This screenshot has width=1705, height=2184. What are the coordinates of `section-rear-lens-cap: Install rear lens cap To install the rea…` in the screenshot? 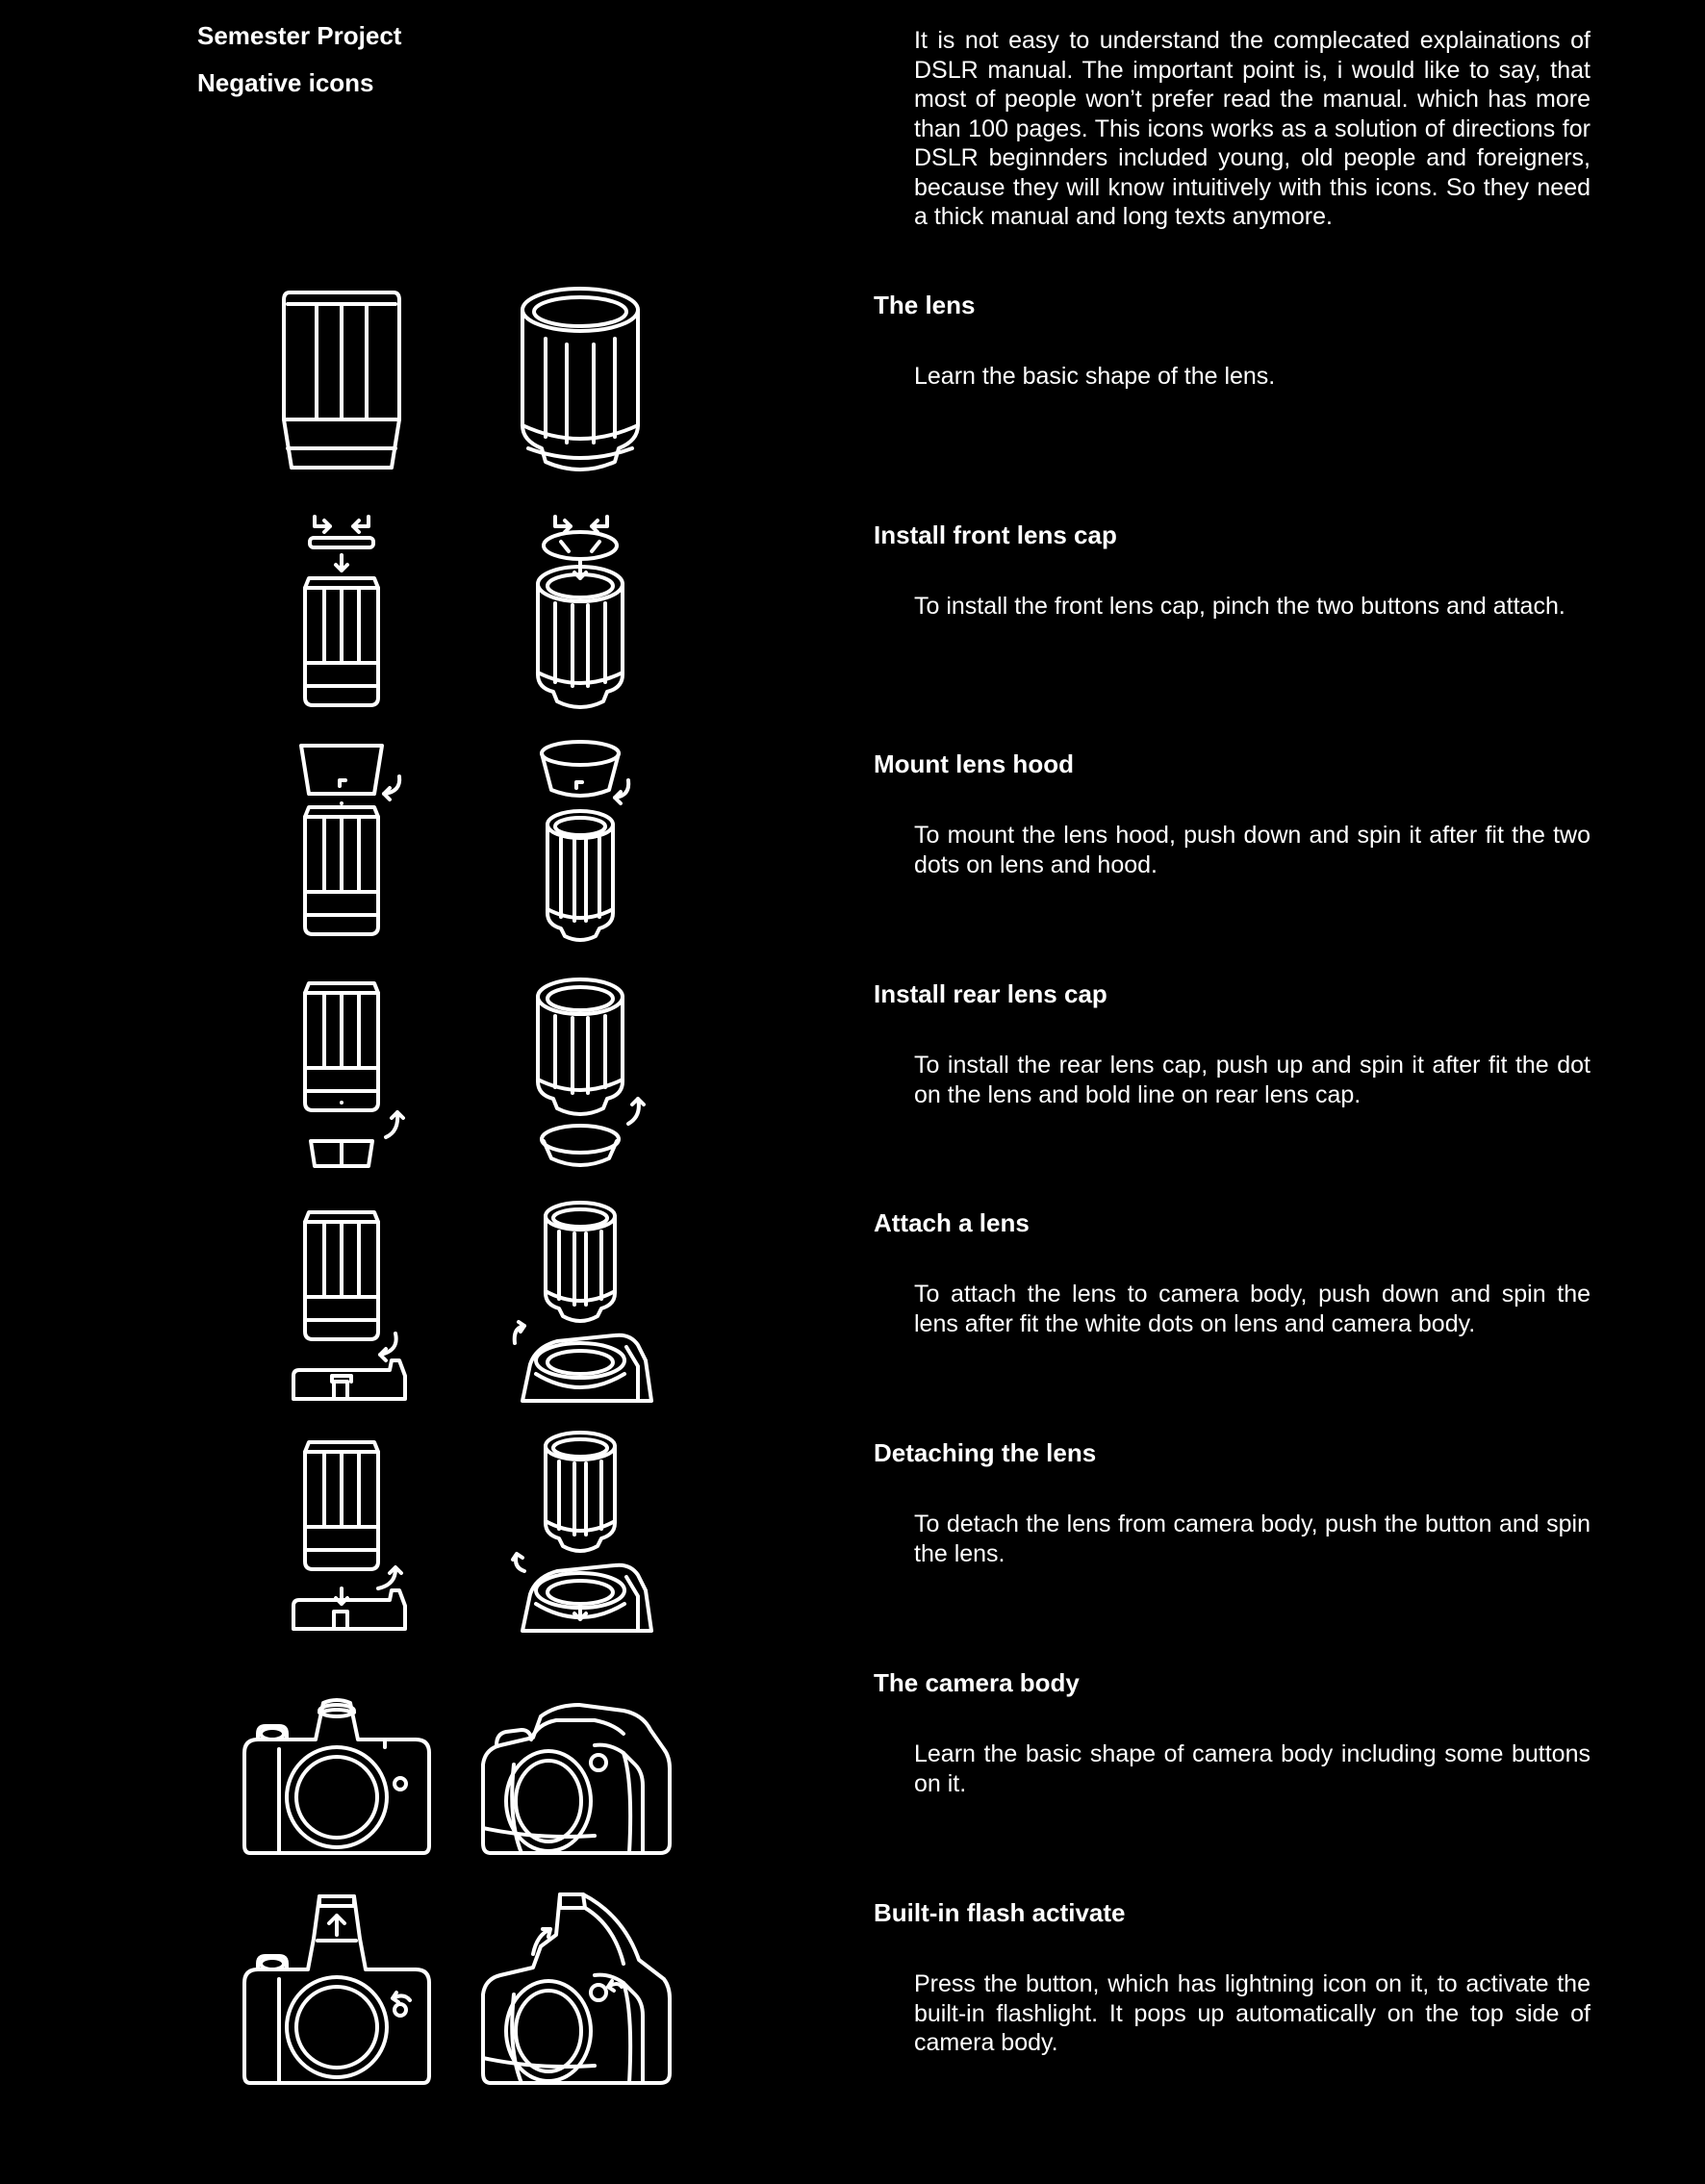 It's located at (852, 1092).